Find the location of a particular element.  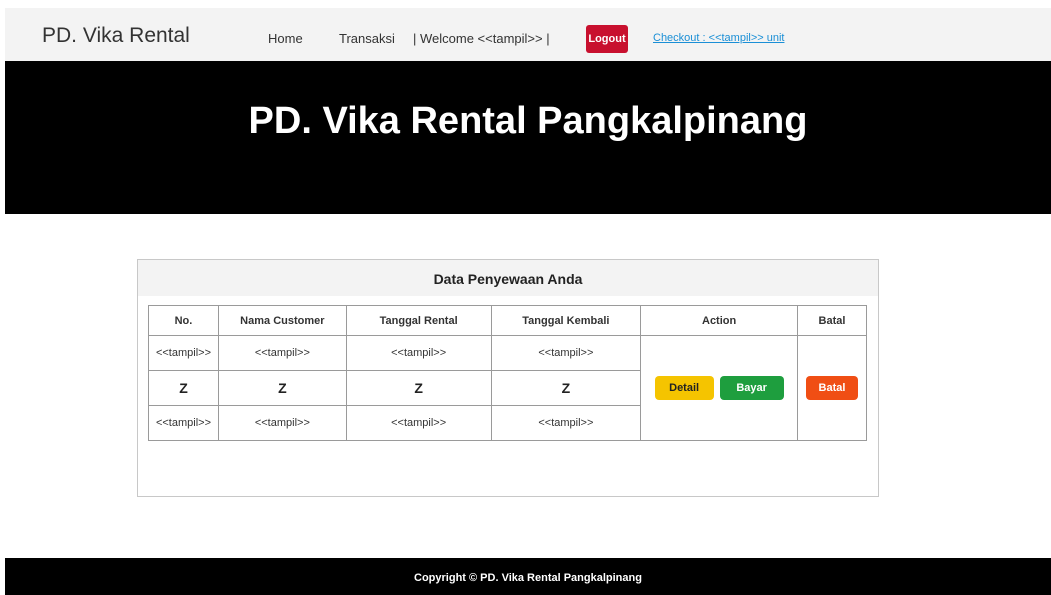

cell-action: Detail Bayar is located at coordinates (719, 388).